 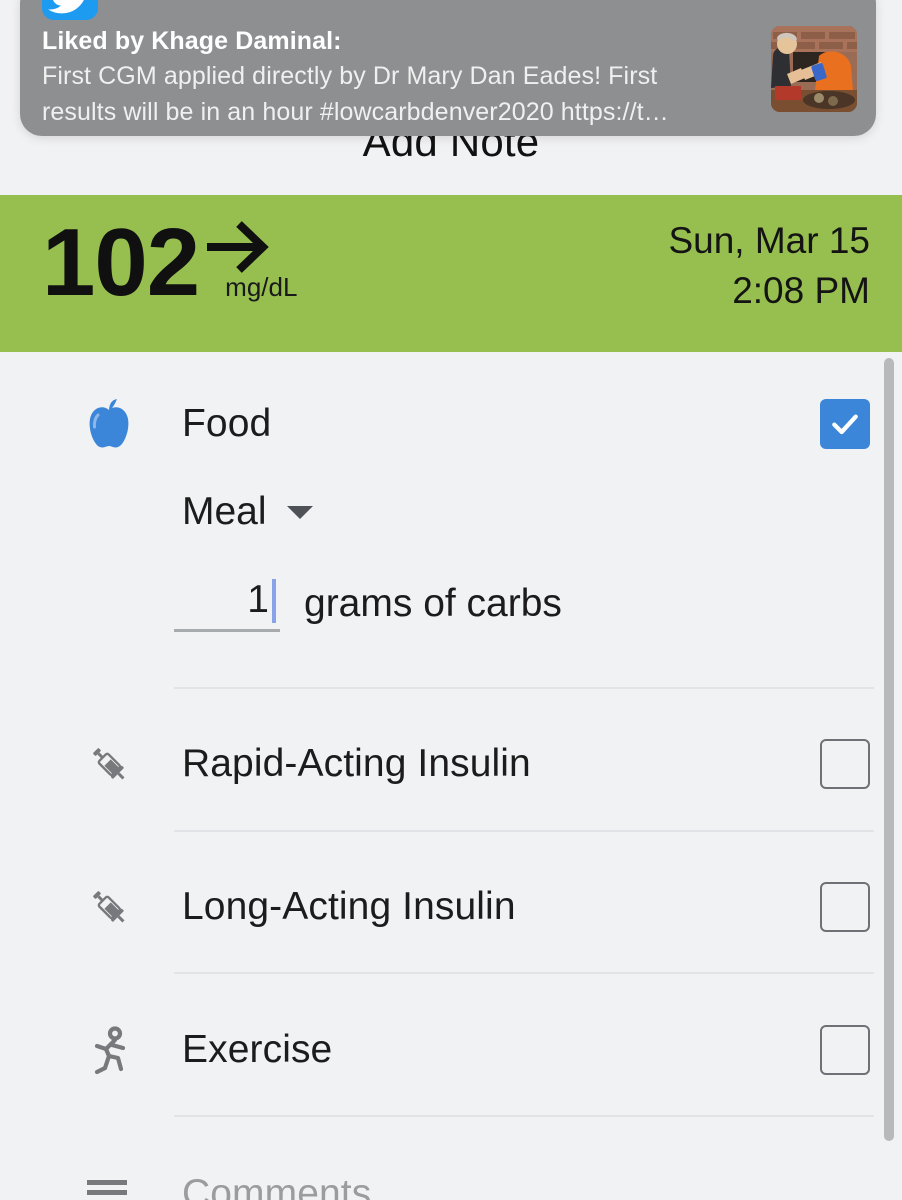 What do you see at coordinates (451, 1050) in the screenshot?
I see `form-row-exercise: Exercise` at bounding box center [451, 1050].